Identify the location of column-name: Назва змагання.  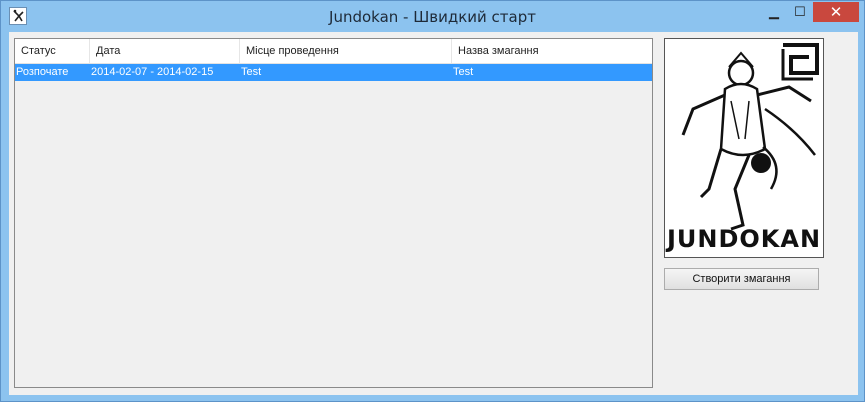
(552, 51).